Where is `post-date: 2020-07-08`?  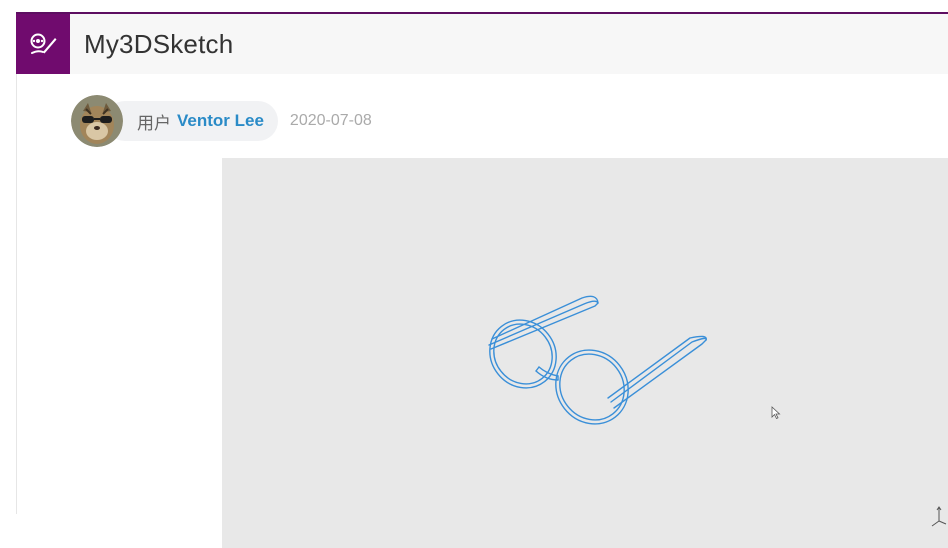
post-date: 2020-07-08 is located at coordinates (330, 120).